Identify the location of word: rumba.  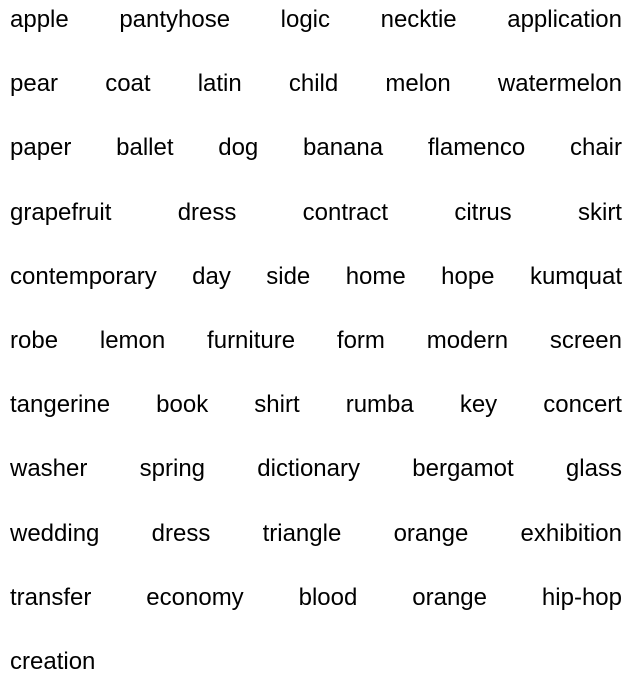
(379, 405).